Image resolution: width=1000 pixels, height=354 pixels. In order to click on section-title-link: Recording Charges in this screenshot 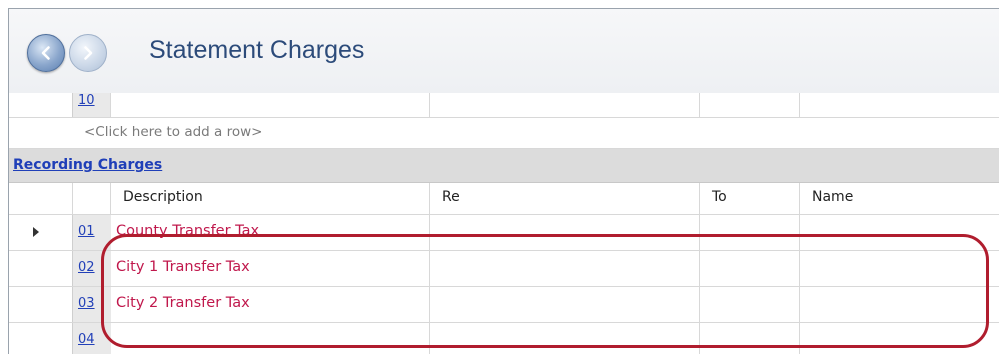, I will do `click(87, 165)`.